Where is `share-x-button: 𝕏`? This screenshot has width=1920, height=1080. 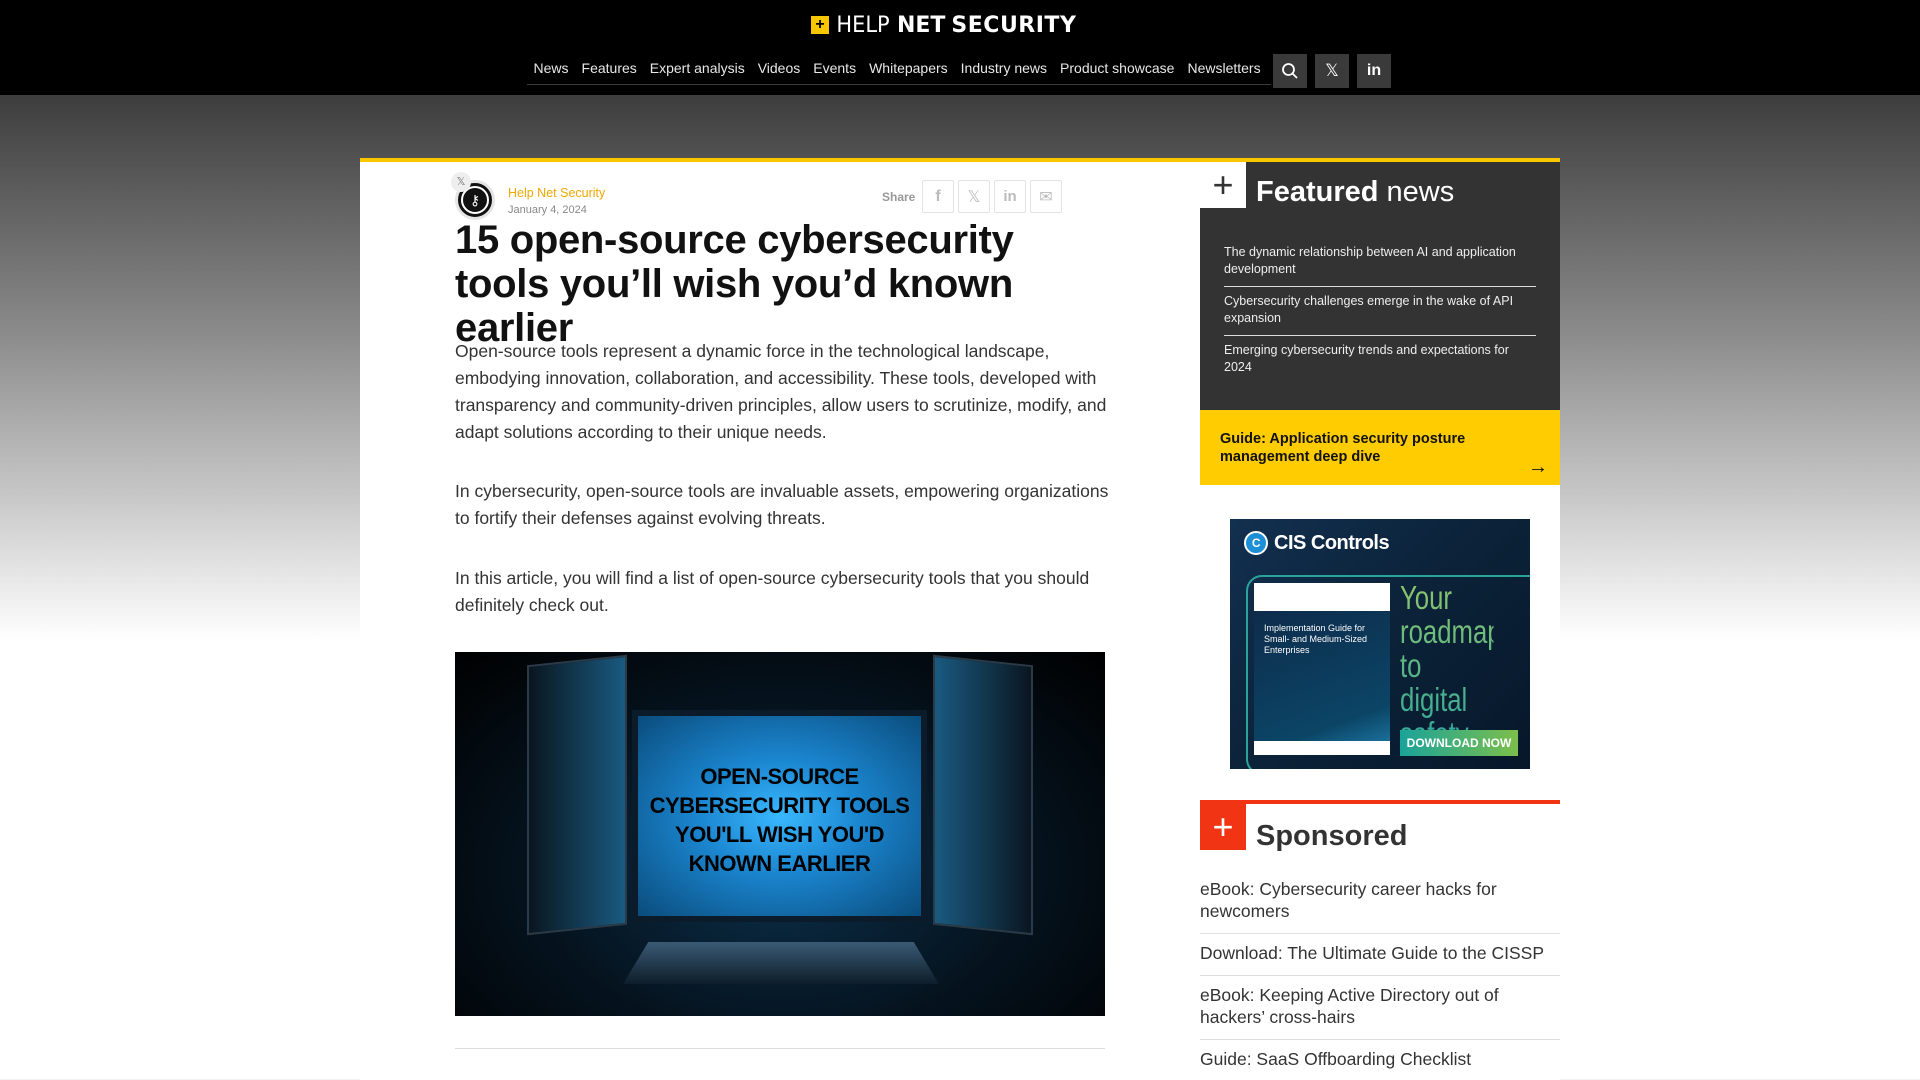
share-x-button: 𝕏 is located at coordinates (974, 196).